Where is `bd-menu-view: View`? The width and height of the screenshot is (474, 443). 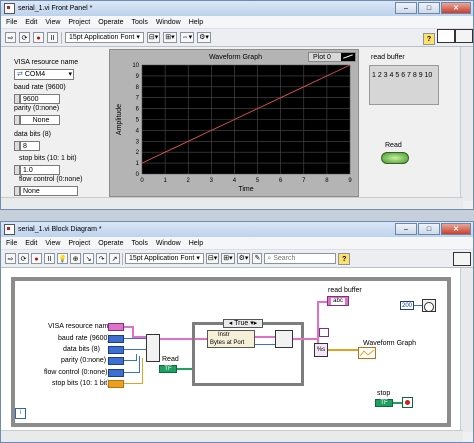
bd-menu-view: View is located at coordinates (52, 243).